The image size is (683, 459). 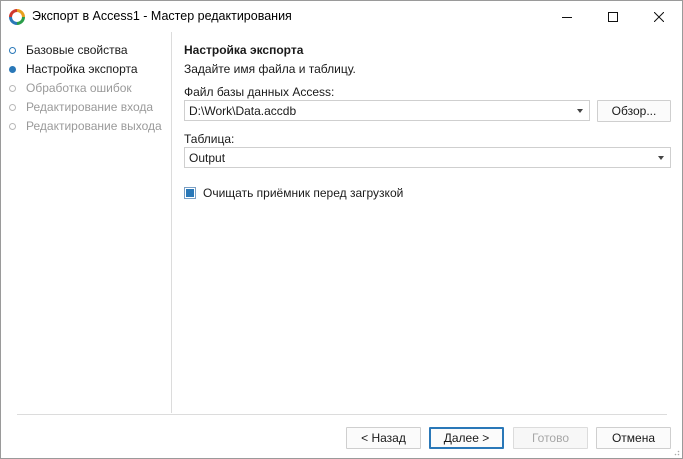 What do you see at coordinates (77, 50) in the screenshot?
I see `step-label: Базовые свойства` at bounding box center [77, 50].